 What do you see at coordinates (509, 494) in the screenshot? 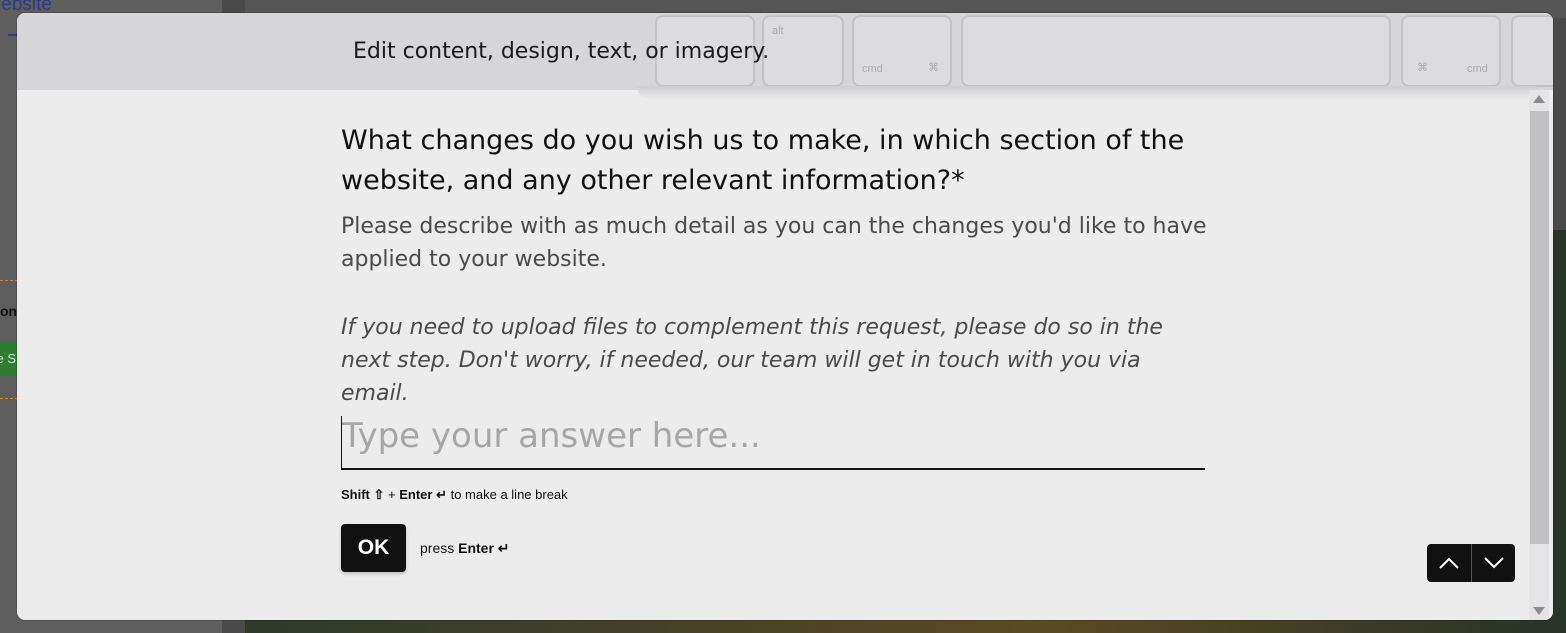
I see `hint-text: to make a line break` at bounding box center [509, 494].